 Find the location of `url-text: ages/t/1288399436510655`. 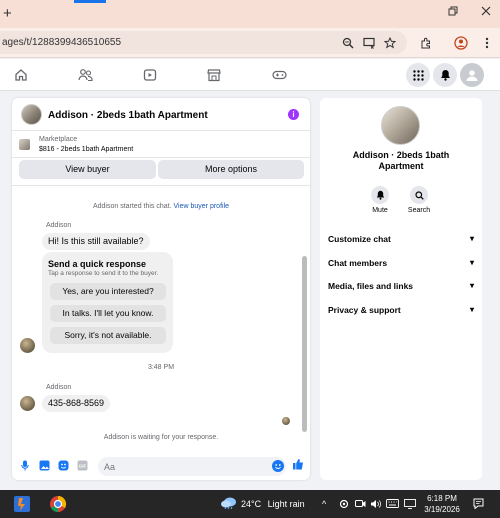

url-text: ages/t/1288399436510655 is located at coordinates (62, 42).